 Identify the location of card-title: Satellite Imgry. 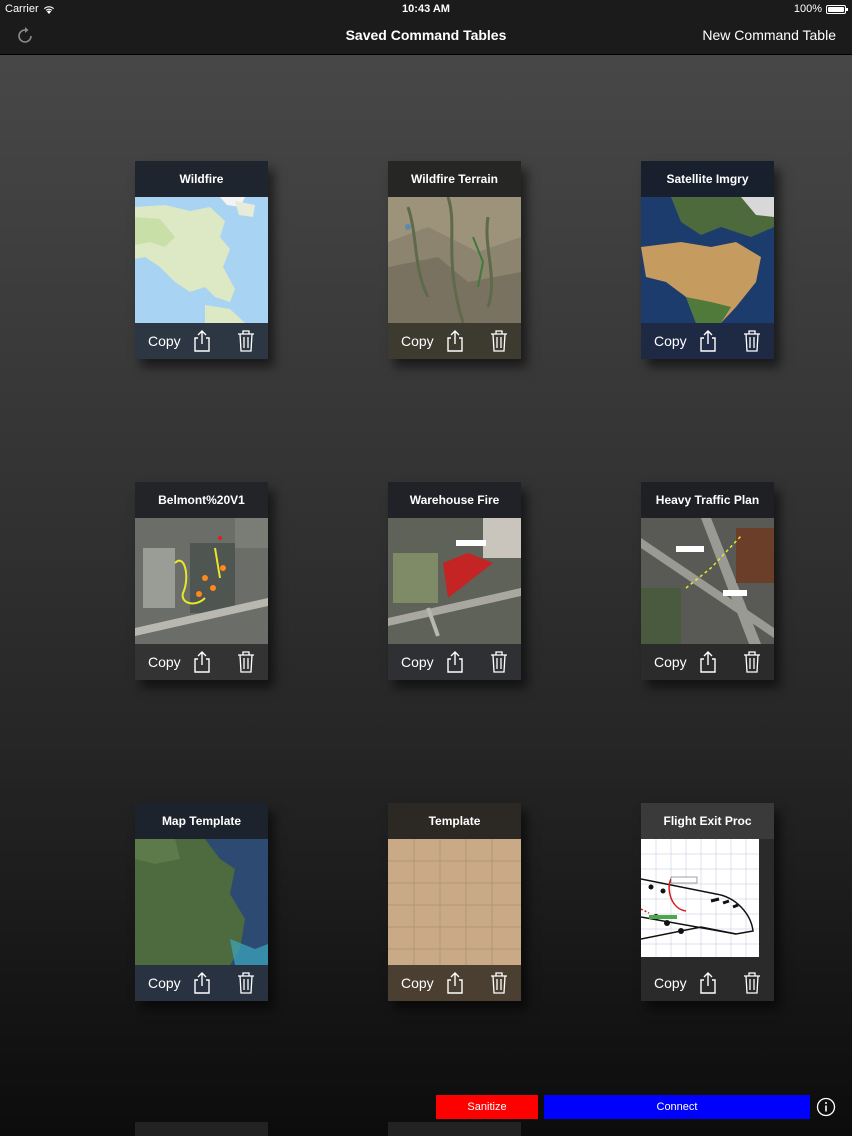
(707, 179).